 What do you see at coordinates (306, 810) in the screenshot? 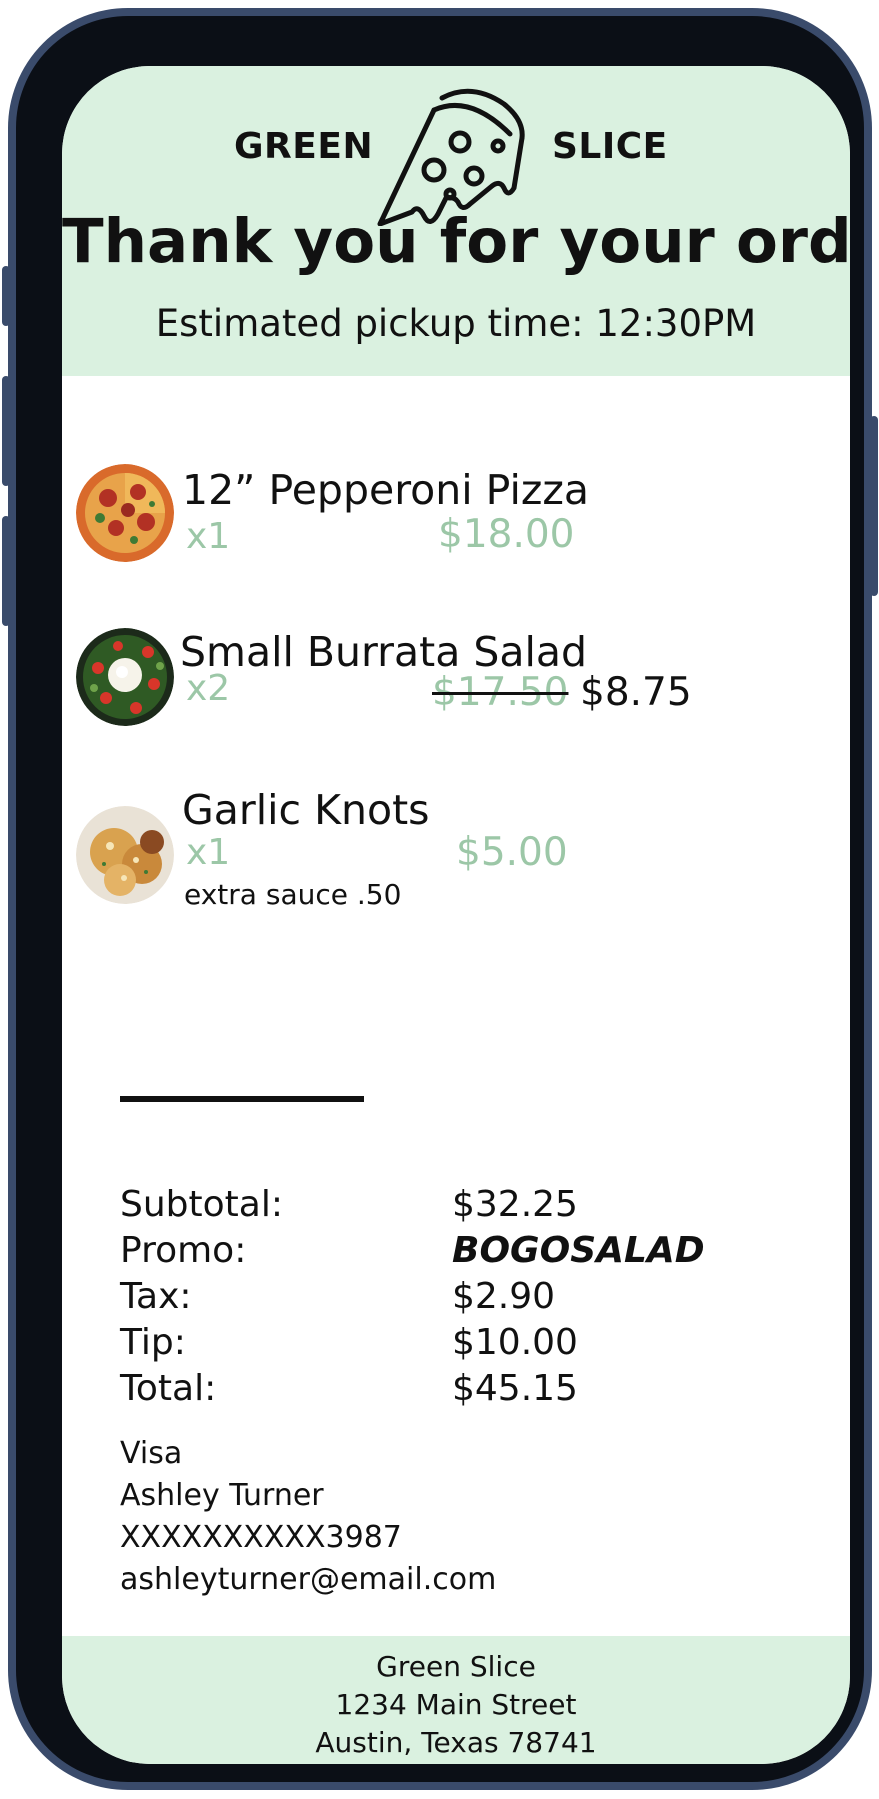
I see `item-name: Garlic Knots` at bounding box center [306, 810].